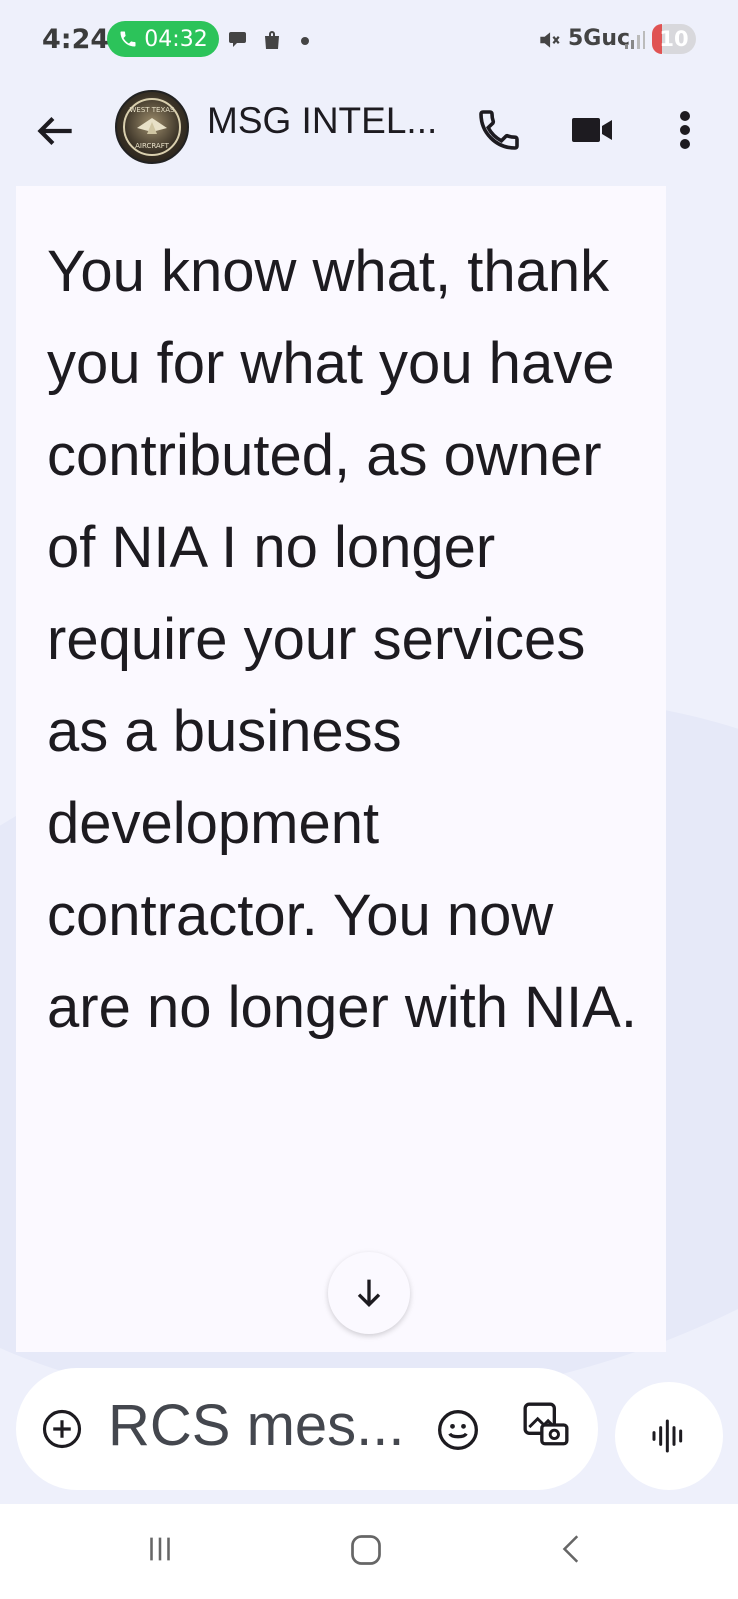 Image resolution: width=738 pixels, height=1599 pixels. I want to click on avatar-logo-image: WEST TEXAS AIRCRAFT, so click(152, 127).